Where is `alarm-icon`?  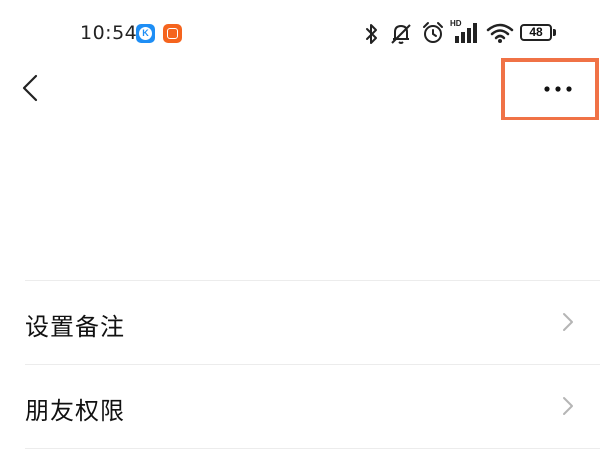 alarm-icon is located at coordinates (433, 32).